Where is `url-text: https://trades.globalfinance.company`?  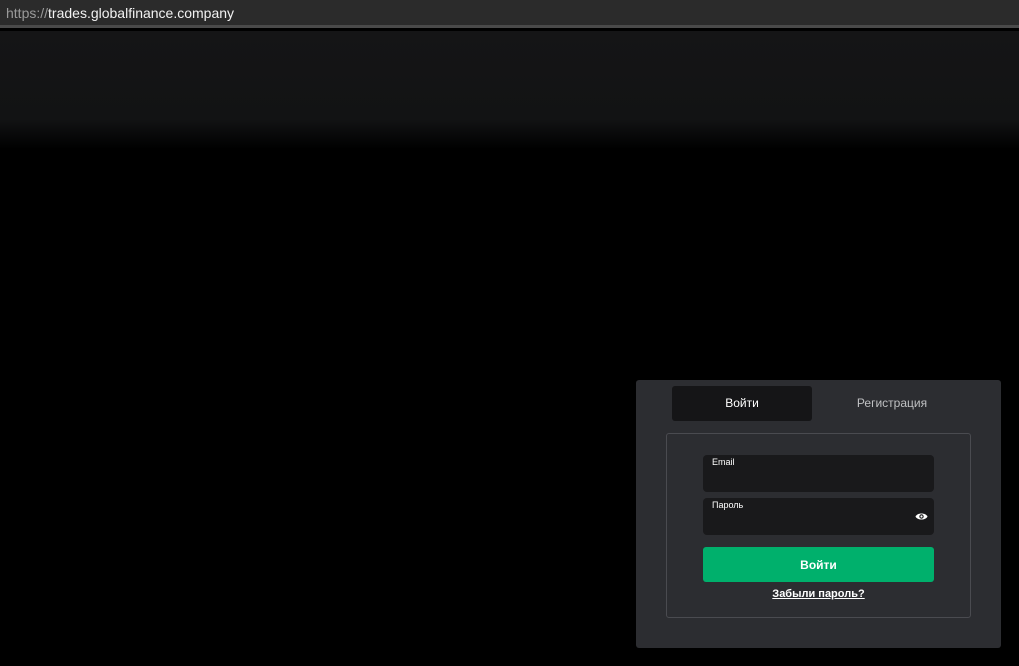
url-text: https://trades.globalfinance.company is located at coordinates (120, 13).